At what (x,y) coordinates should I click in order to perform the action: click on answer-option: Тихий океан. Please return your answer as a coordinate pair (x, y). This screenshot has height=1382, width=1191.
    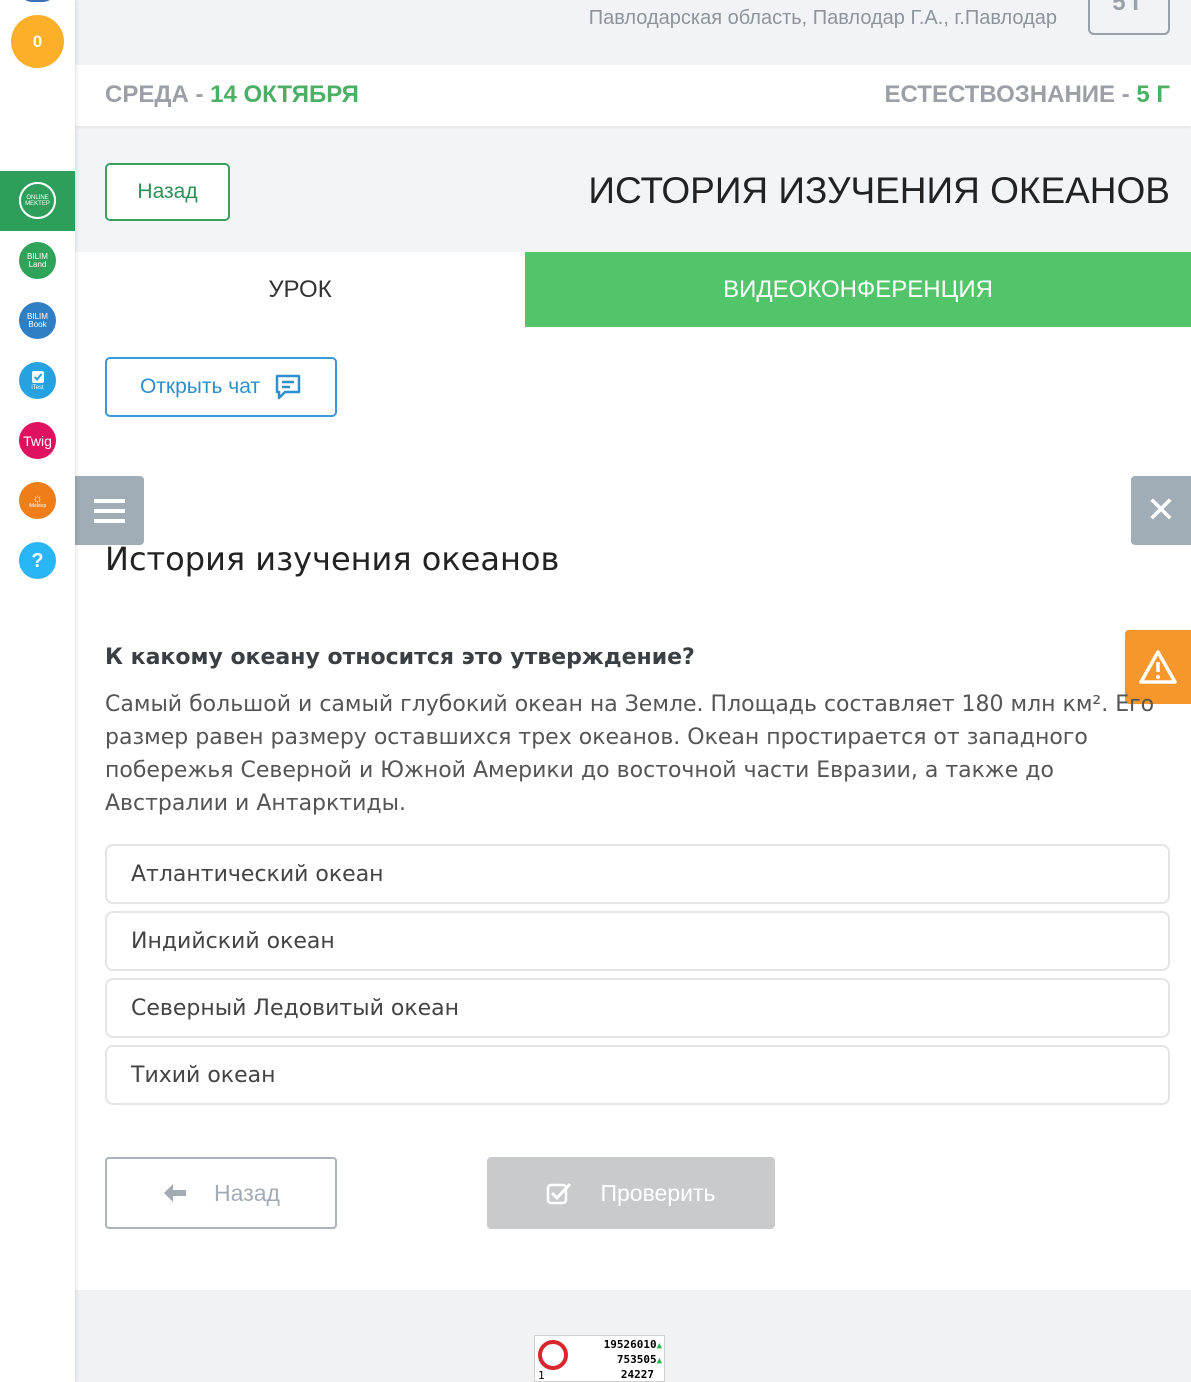
    Looking at the image, I should click on (637, 1075).